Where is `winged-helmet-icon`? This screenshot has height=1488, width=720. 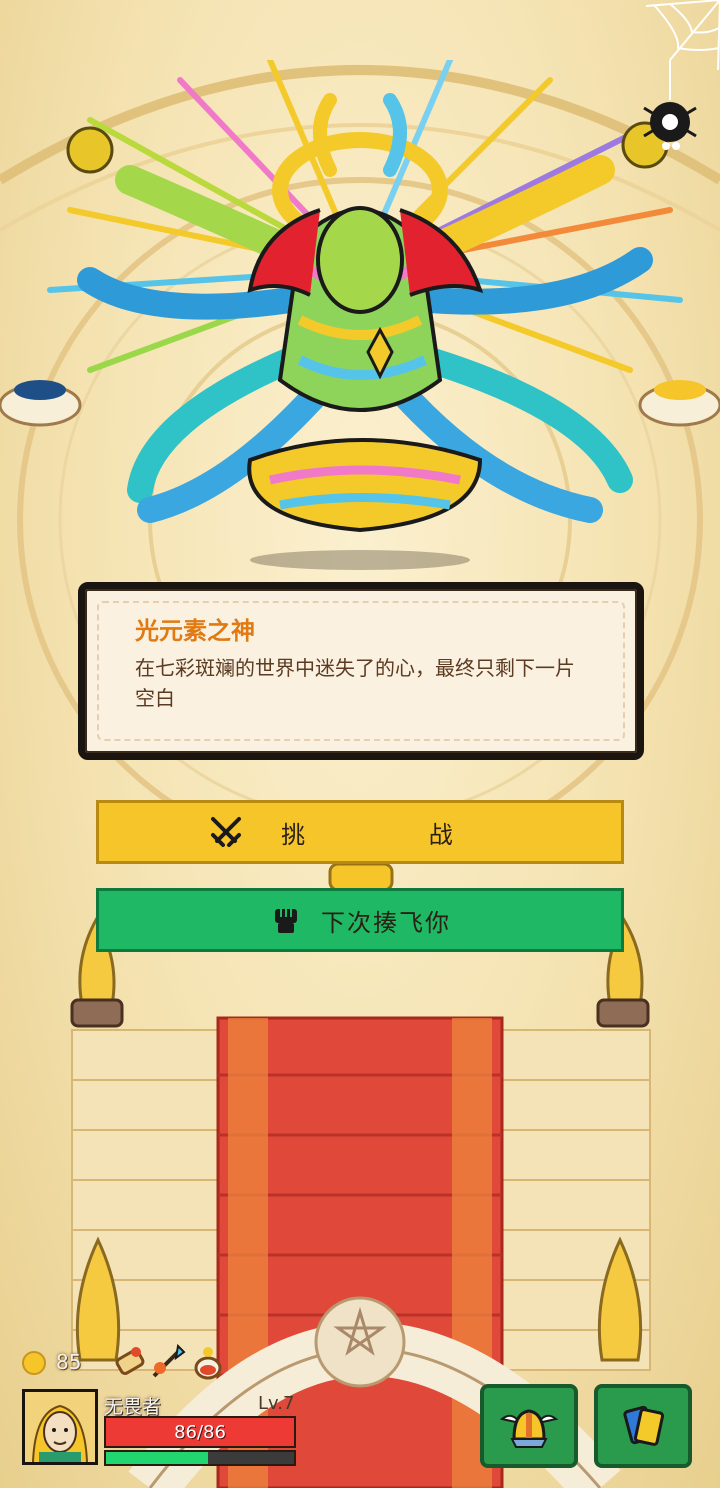
winged-helmet-icon is located at coordinates (529, 1428).